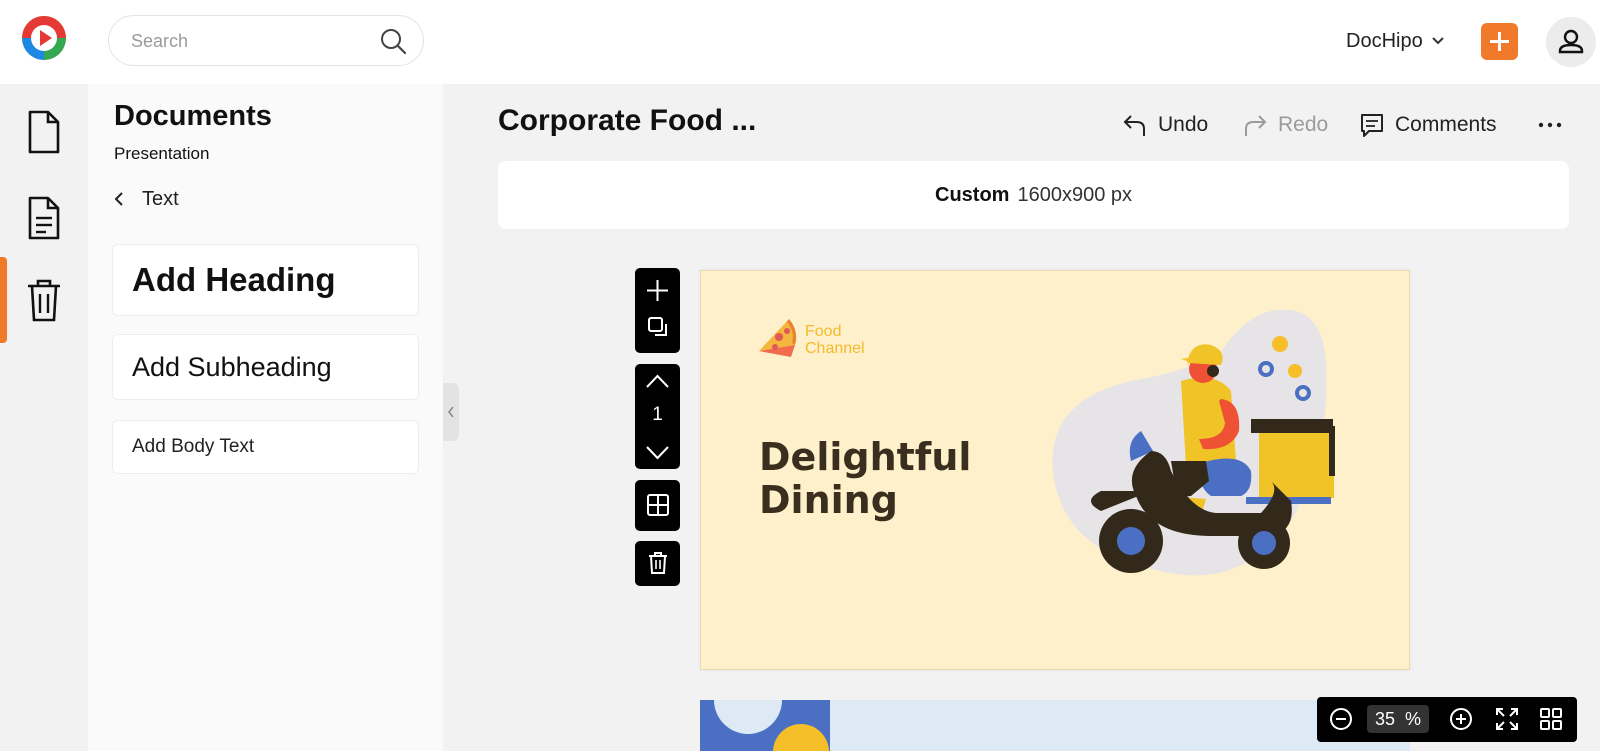 Image resolution: width=1600 pixels, height=751 pixels. I want to click on back-label: Text, so click(160, 198).